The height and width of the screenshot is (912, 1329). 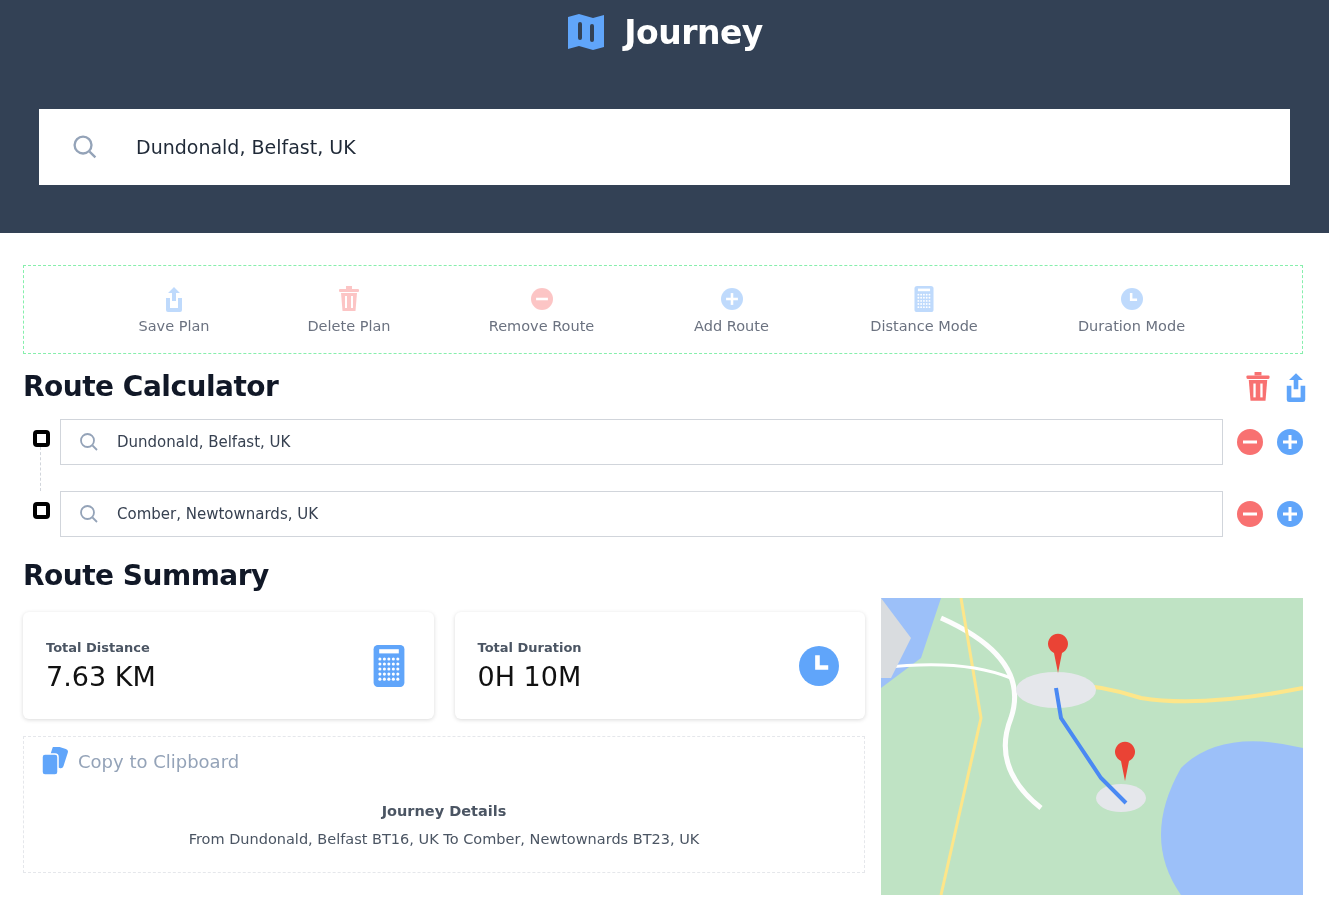 What do you see at coordinates (641, 442) in the screenshot?
I see `location-field: Dundonald, Belfast, UK` at bounding box center [641, 442].